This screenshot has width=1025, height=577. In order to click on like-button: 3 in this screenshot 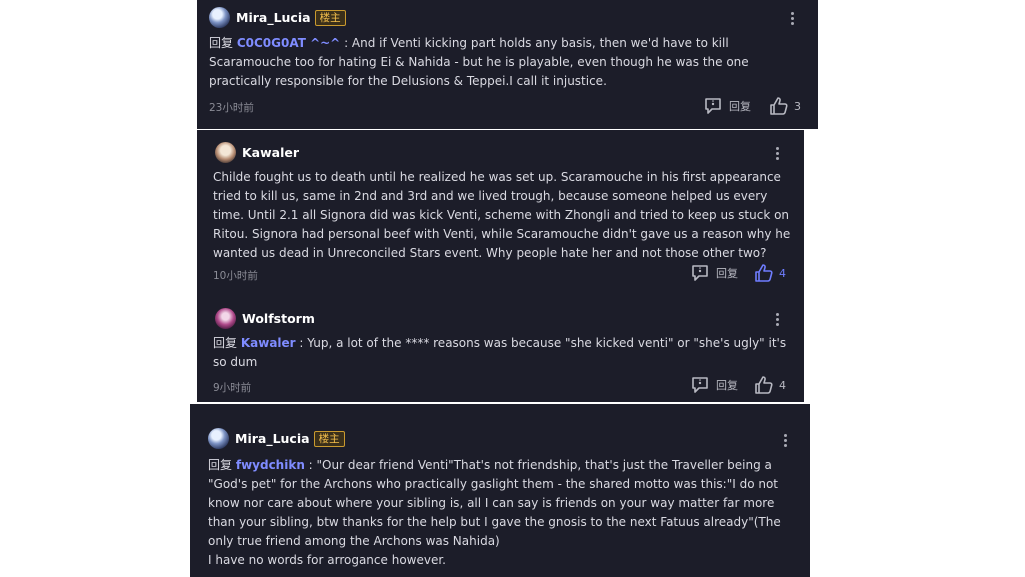, I will do `click(785, 106)`.